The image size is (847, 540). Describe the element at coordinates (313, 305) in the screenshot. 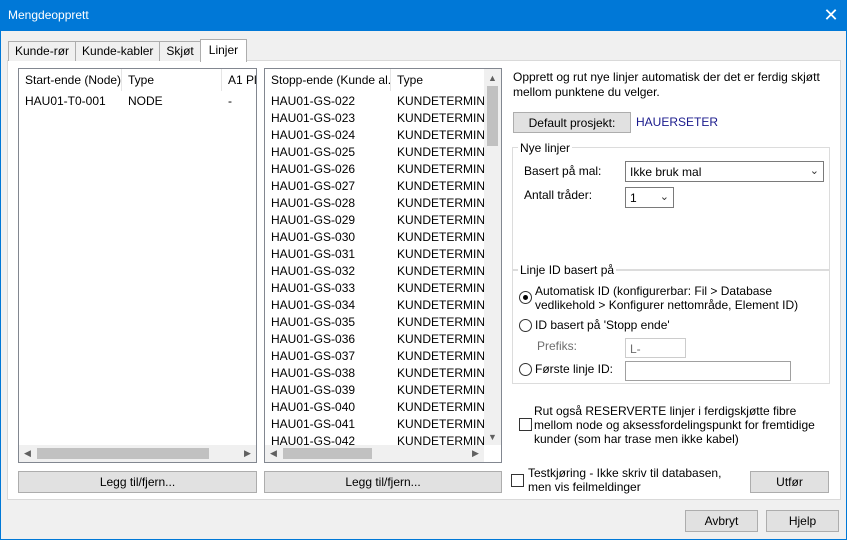

I see `list-cell: HAU01-GS-034` at that location.